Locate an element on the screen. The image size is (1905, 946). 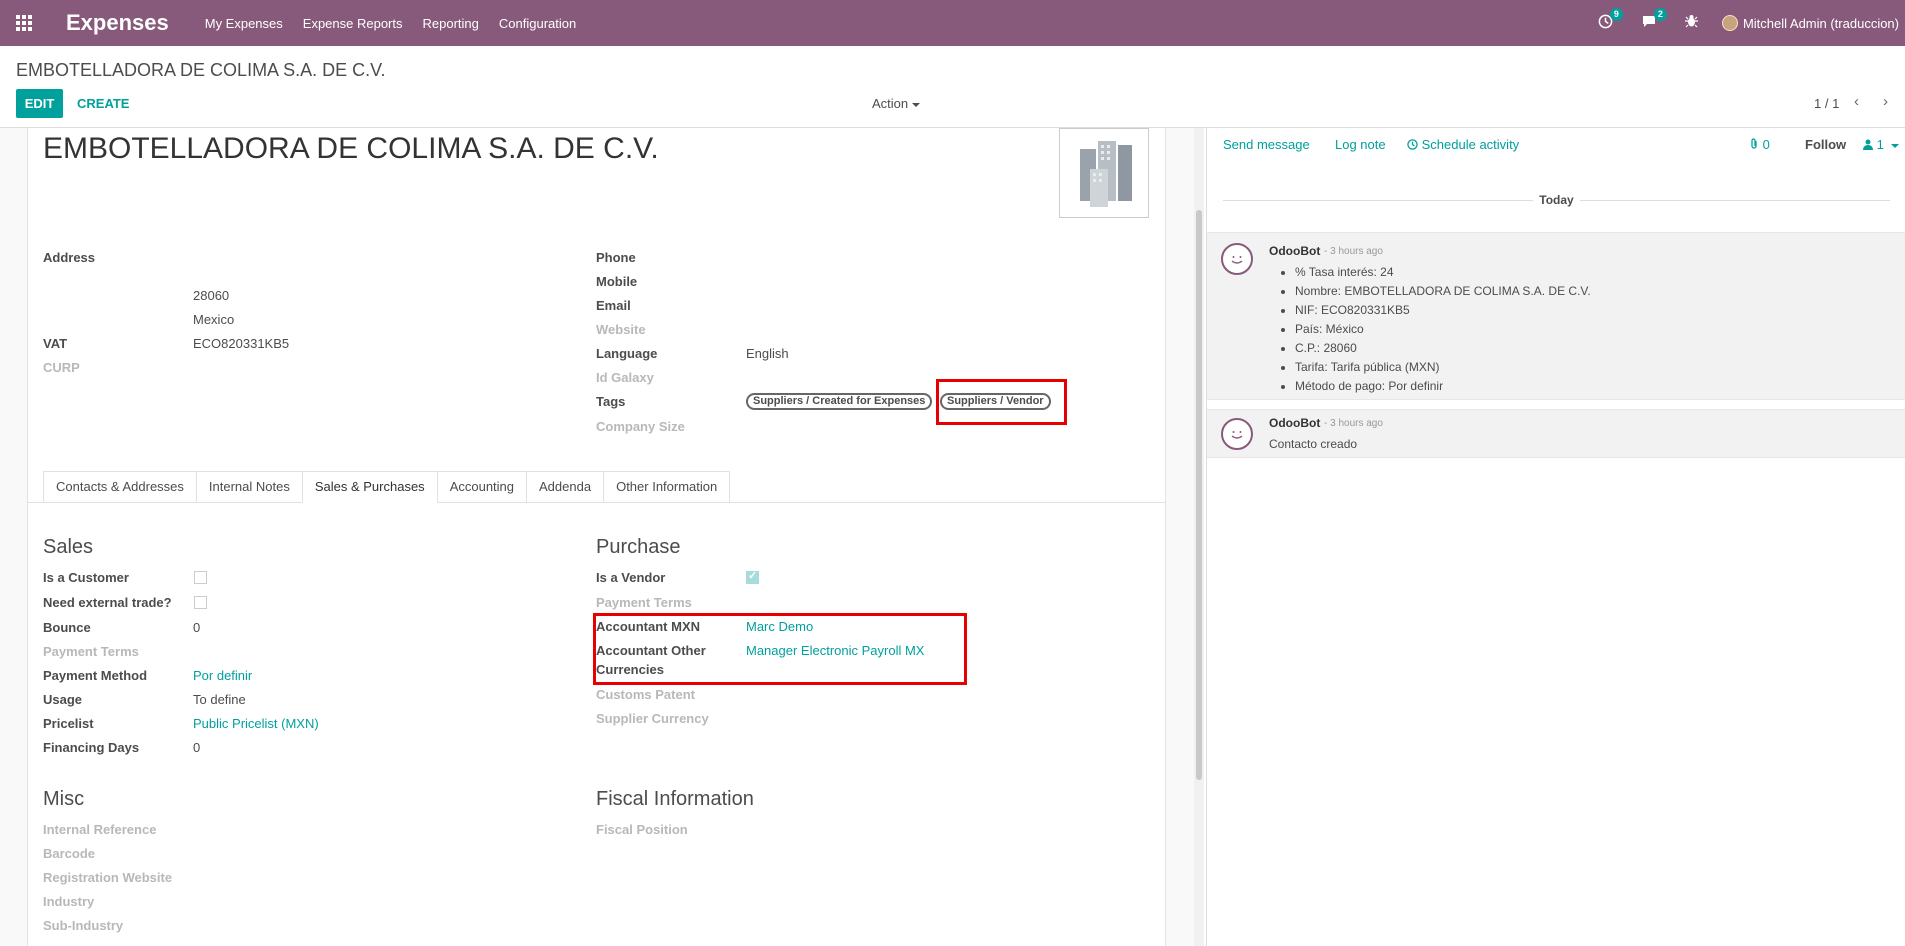
activity-clock-icon: 9 is located at coordinates (1610, 20).